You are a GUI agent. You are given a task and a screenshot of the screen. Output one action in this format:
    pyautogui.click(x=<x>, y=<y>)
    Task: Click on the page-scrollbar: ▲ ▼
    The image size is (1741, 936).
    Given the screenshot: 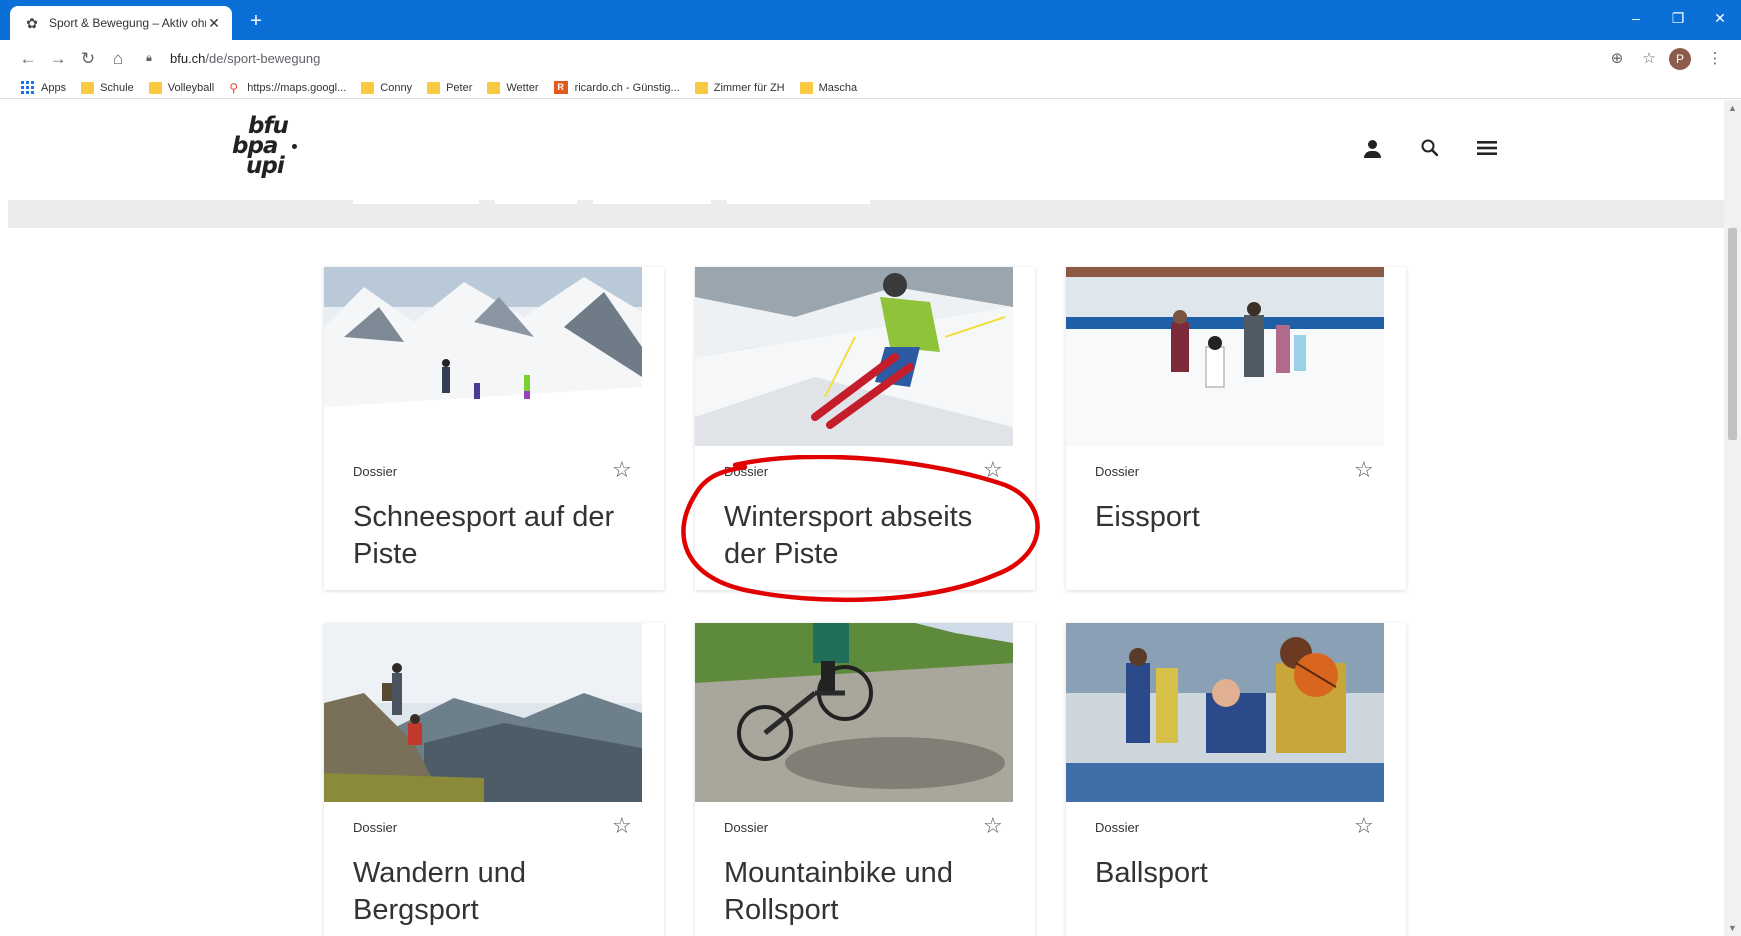 What is the action you would take?
    pyautogui.click(x=1732, y=518)
    